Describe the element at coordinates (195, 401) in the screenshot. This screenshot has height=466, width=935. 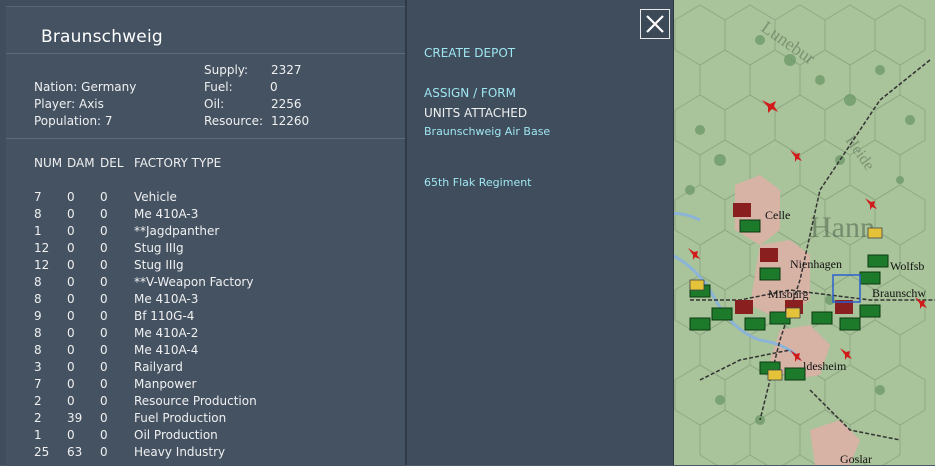
I see `cell-type: Resource Production` at that location.